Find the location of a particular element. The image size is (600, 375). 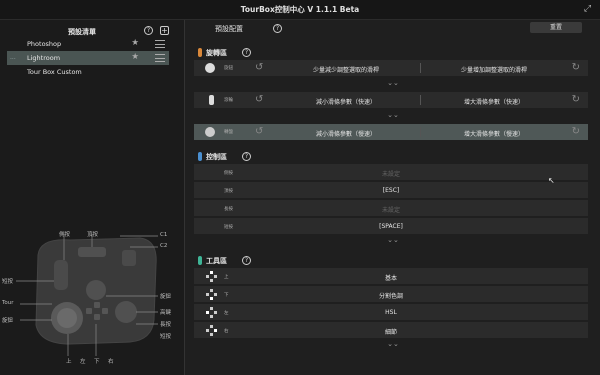

control-label: 短按 is located at coordinates (228, 227).